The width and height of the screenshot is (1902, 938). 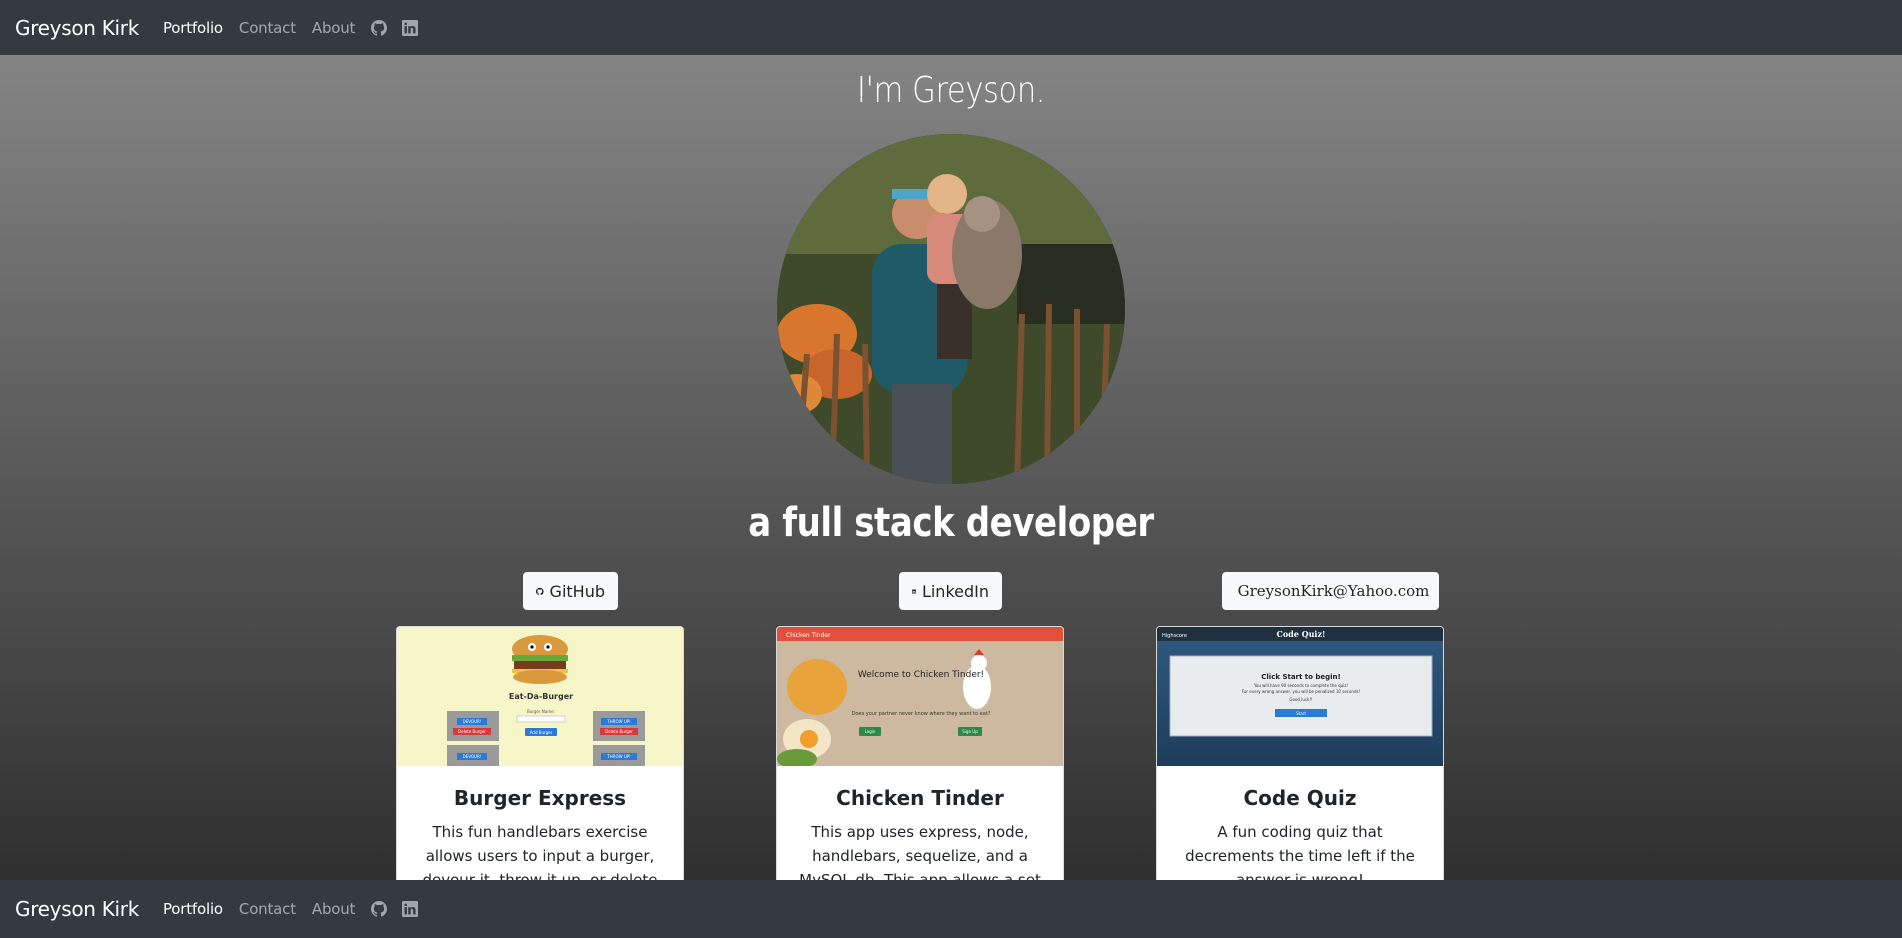 I want to click on burger-thumb-heading: Eat-Da-Burger, so click(x=541, y=696).